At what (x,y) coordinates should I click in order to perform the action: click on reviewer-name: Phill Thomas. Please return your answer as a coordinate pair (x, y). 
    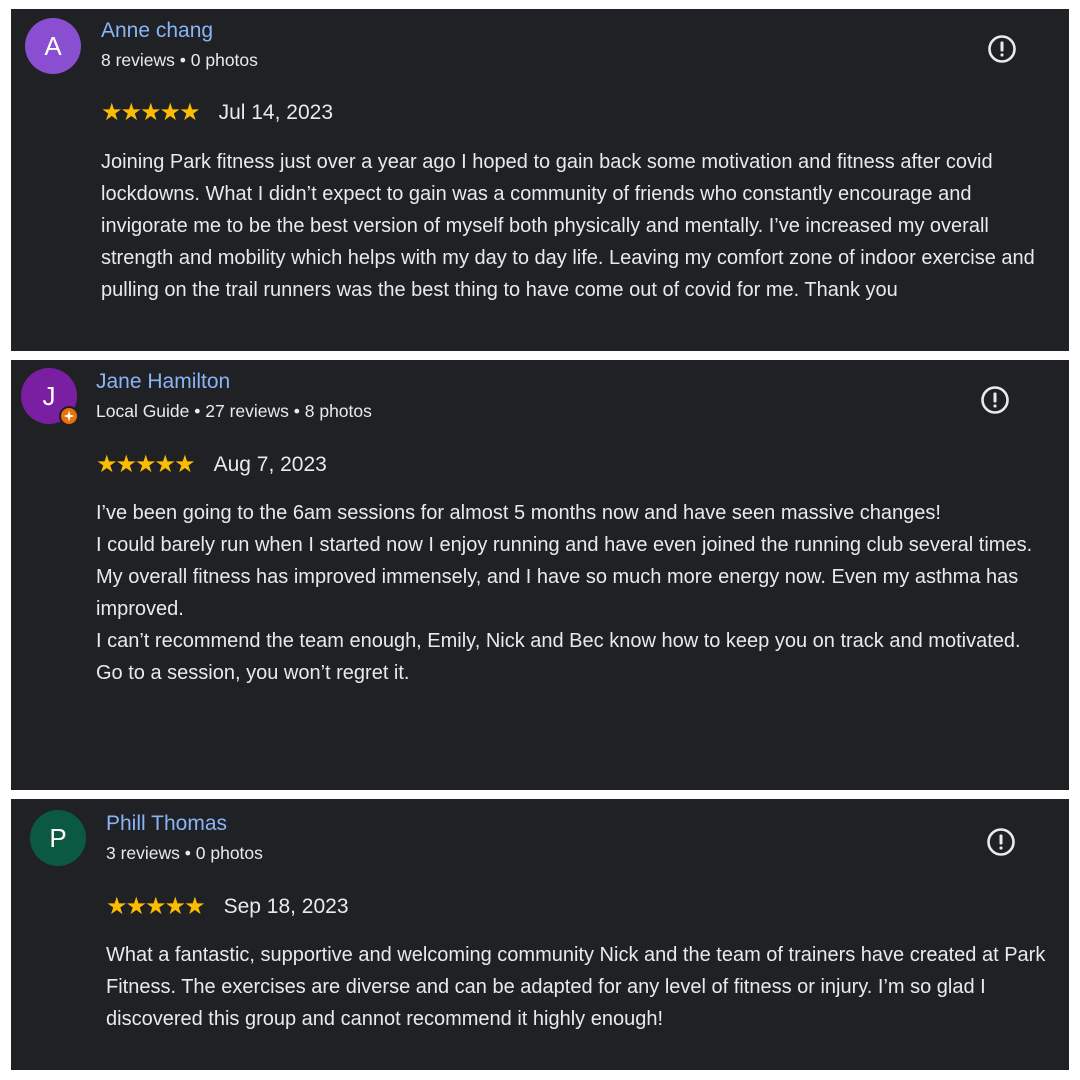
    Looking at the image, I should click on (166, 824).